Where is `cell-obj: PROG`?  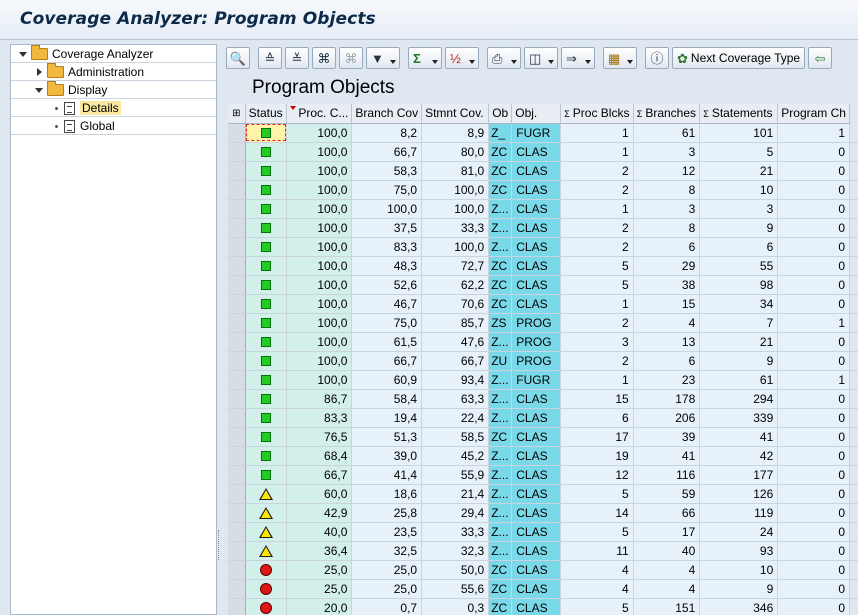
cell-obj: PROG is located at coordinates (536, 361).